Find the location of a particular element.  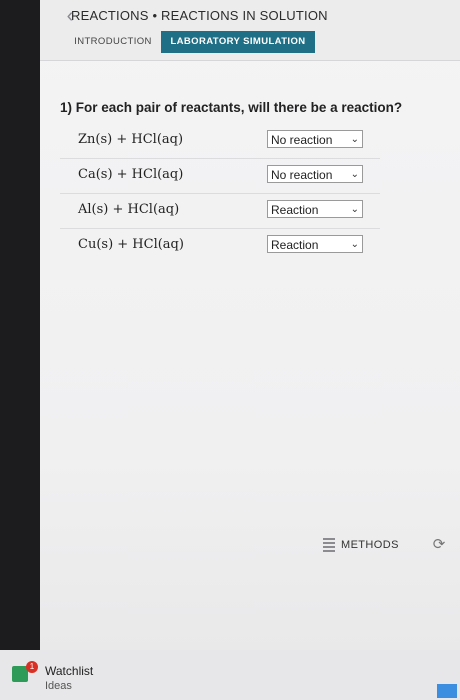

reaction-equation: Zn(s) + HCl(aq) is located at coordinates (131, 139).